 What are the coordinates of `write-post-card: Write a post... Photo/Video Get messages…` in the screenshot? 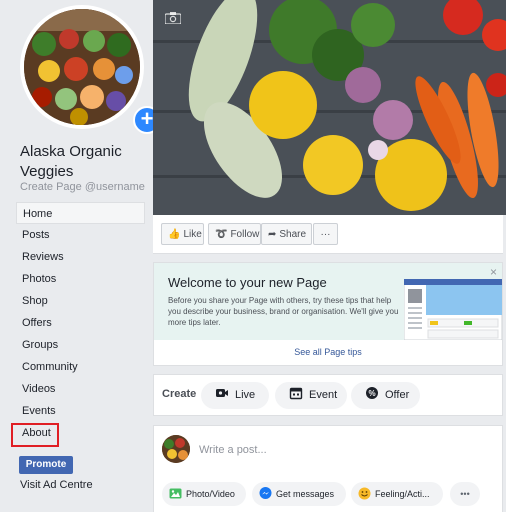 It's located at (328, 468).